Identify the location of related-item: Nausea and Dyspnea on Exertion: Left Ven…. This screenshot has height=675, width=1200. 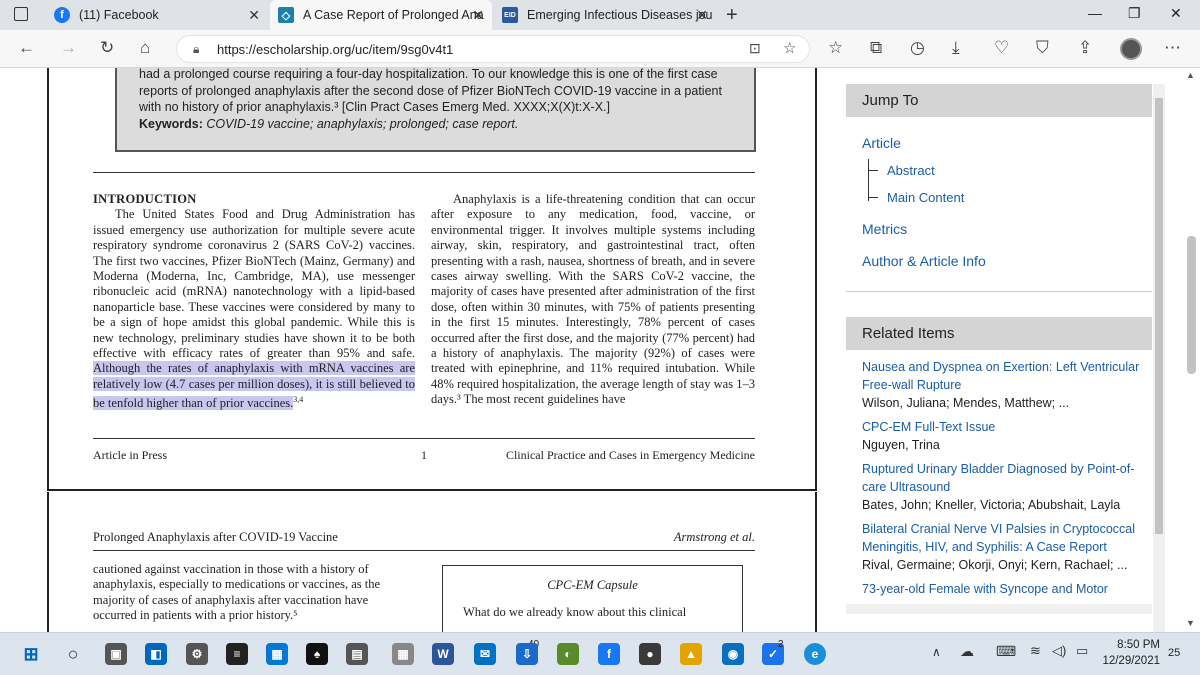
(1007, 385).